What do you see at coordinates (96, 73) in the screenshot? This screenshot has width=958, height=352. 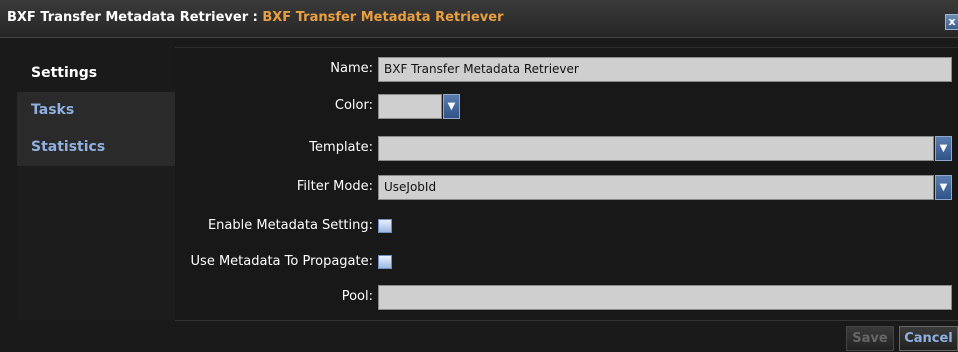 I see `tab-settings: Settings` at bounding box center [96, 73].